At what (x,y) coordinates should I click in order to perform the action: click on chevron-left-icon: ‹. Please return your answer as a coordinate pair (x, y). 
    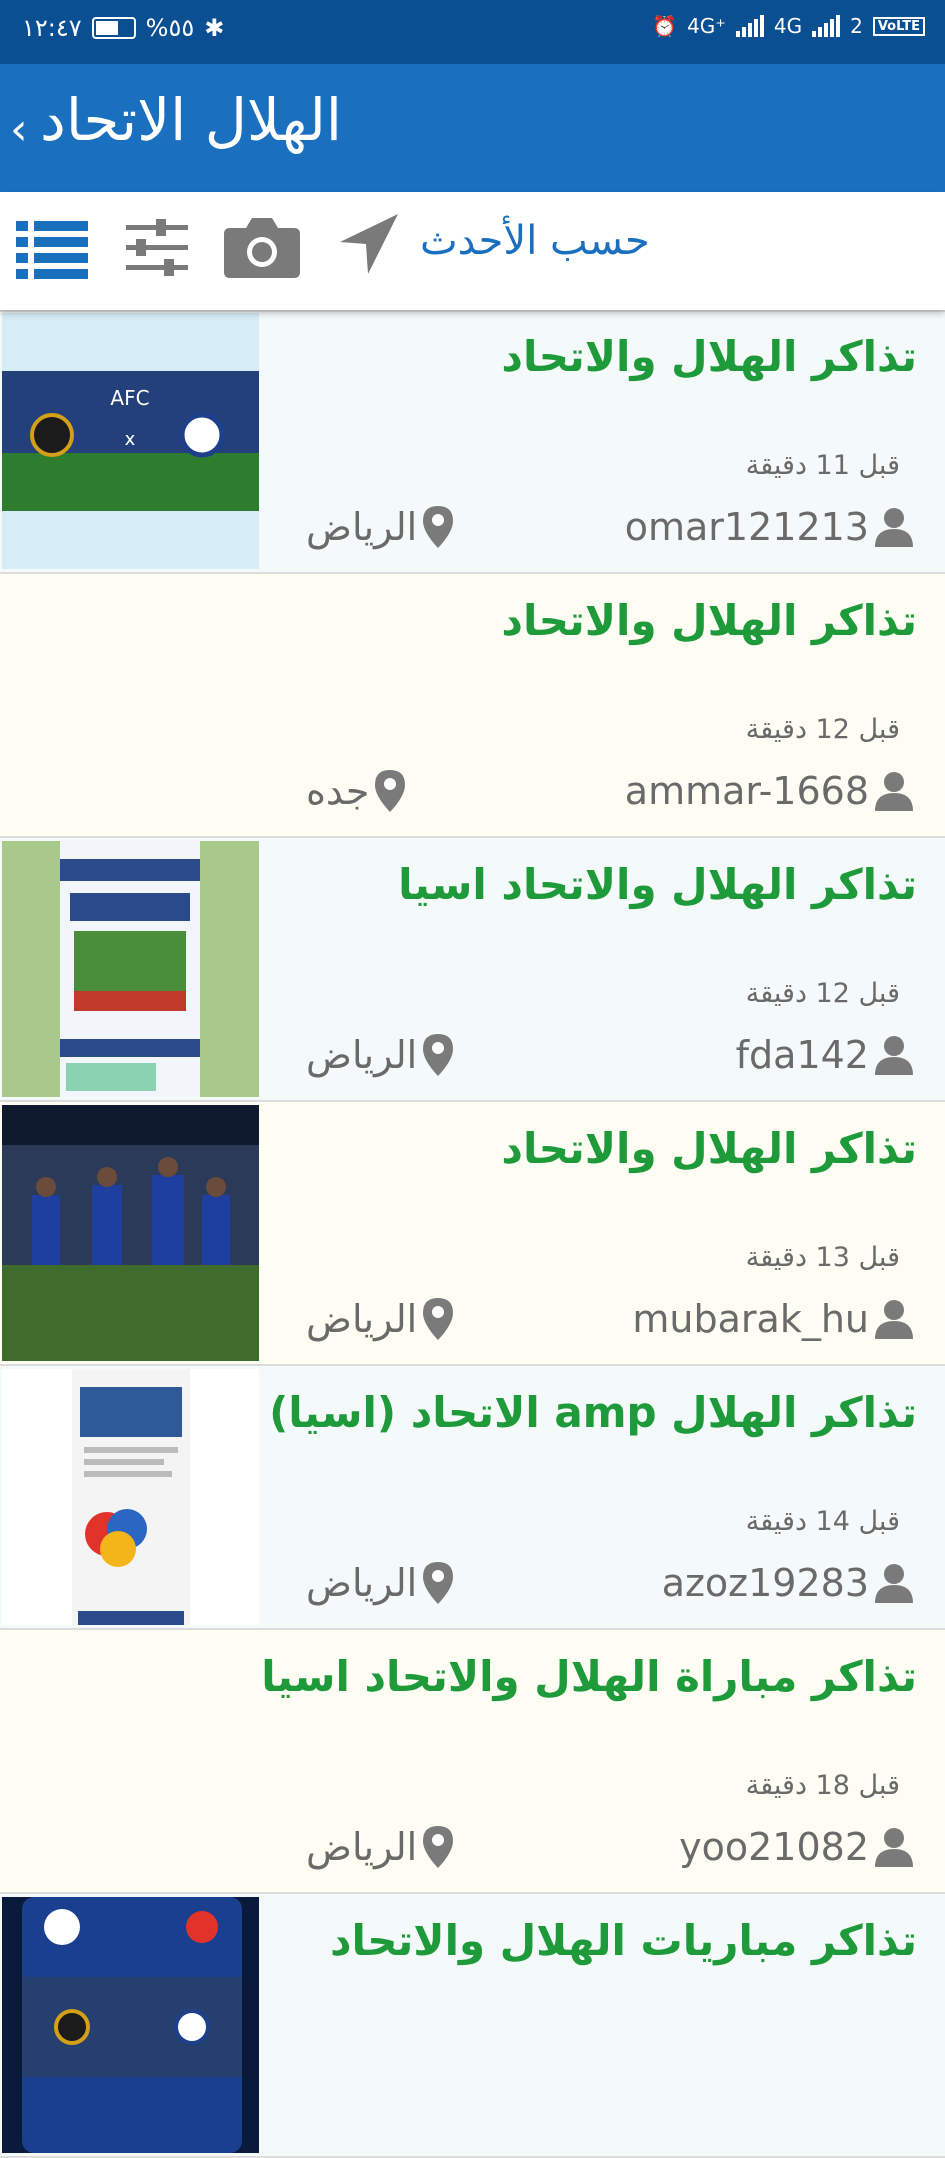
    Looking at the image, I should click on (19, 129).